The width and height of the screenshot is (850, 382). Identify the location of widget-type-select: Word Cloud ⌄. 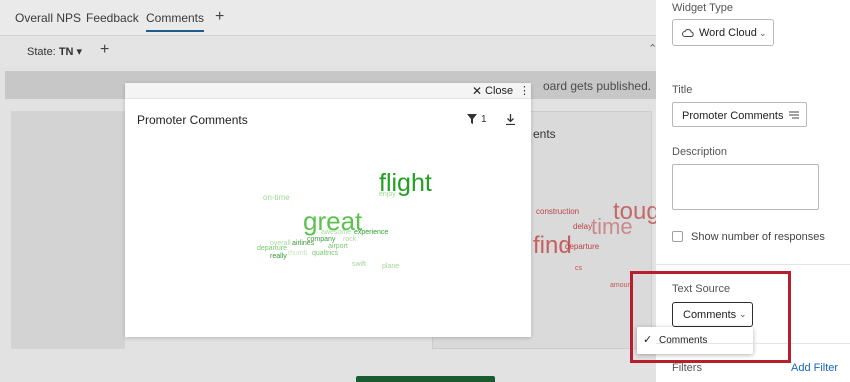
(723, 32).